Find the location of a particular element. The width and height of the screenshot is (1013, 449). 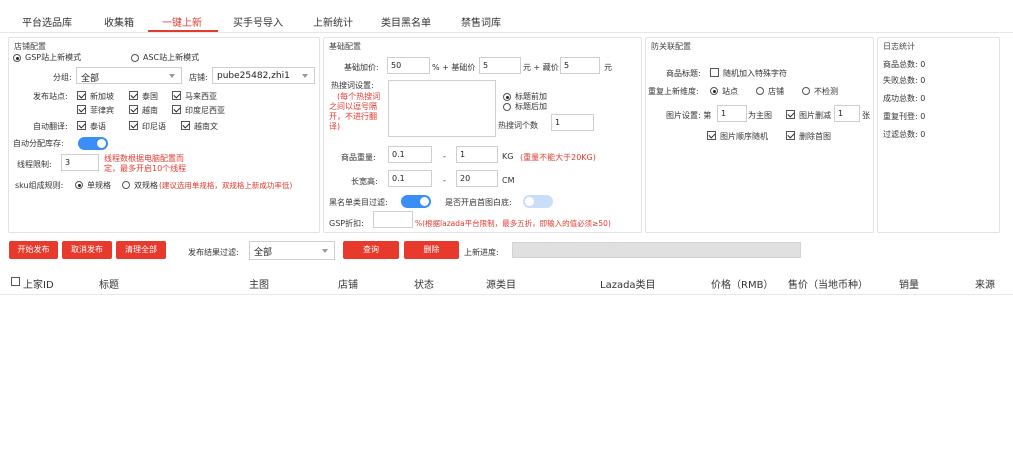

sku-single-radio is located at coordinates (79, 185).